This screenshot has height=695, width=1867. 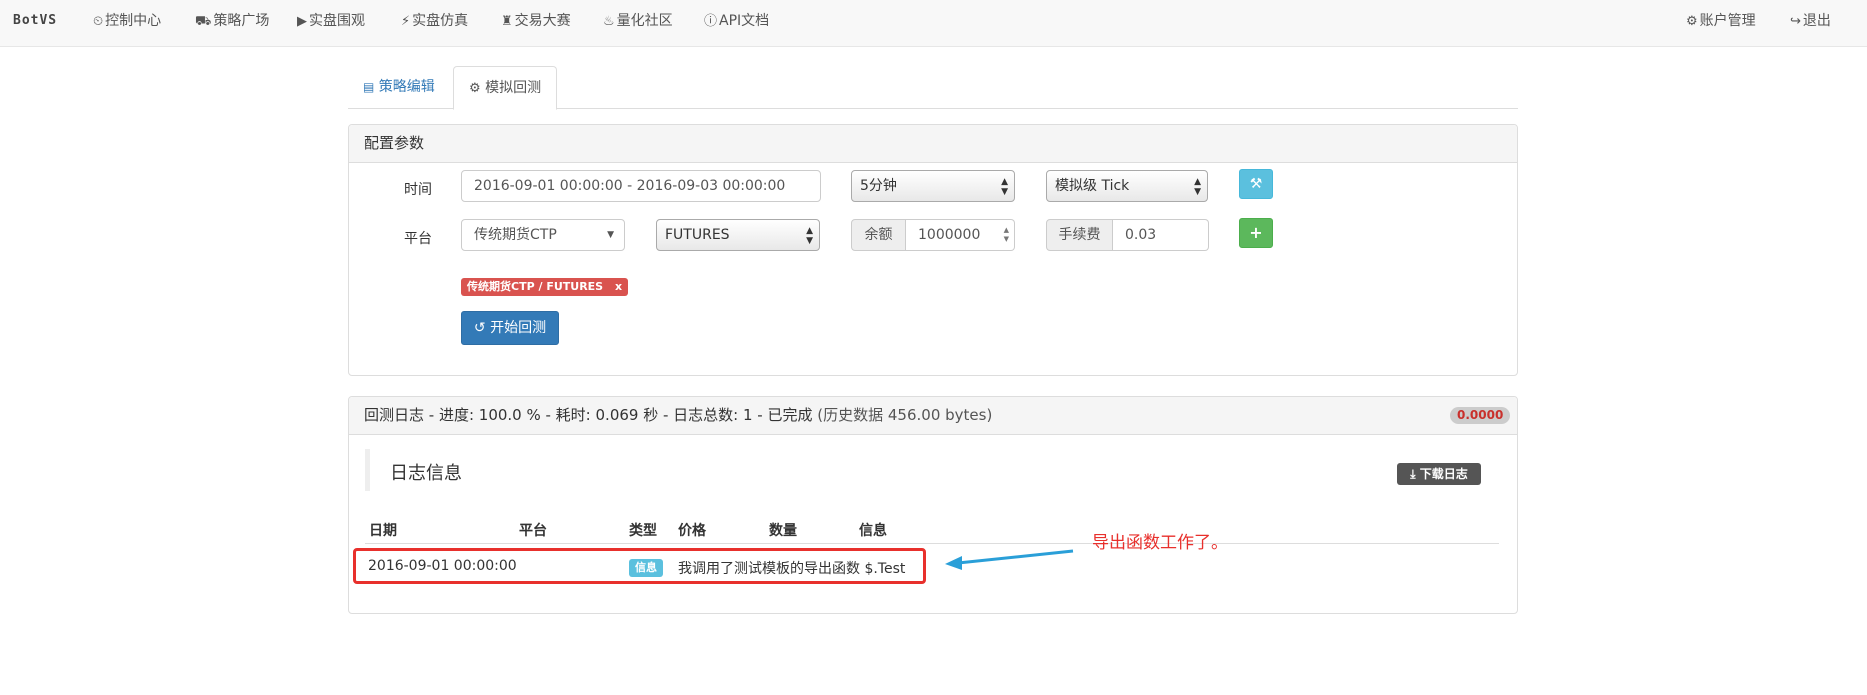 I want to click on contract-select: FUTURES ▲ ▼, so click(x=738, y=235).